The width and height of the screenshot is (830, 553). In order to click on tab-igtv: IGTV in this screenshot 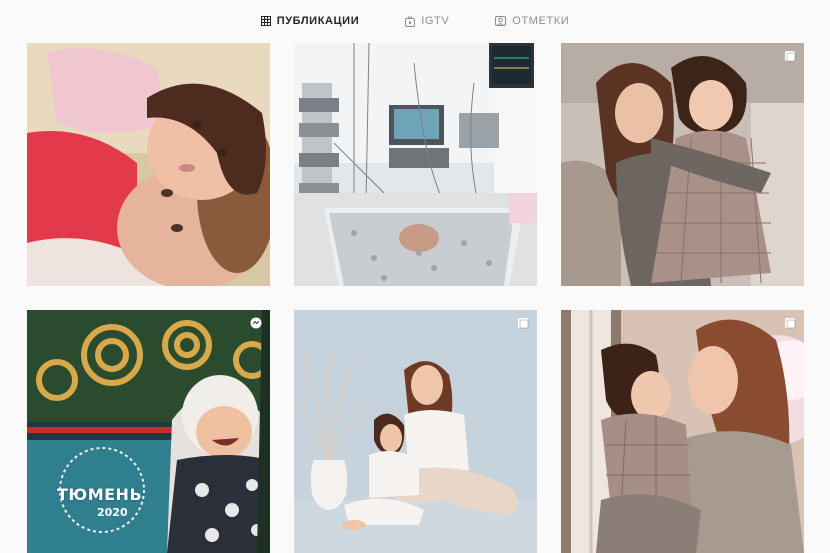, I will do `click(427, 21)`.